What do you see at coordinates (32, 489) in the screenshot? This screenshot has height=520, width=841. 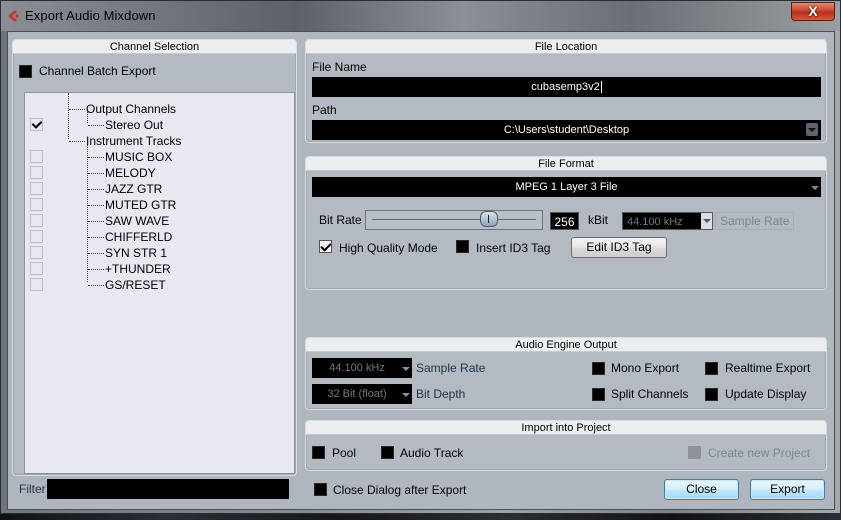 I see `filter-label: Filter` at bounding box center [32, 489].